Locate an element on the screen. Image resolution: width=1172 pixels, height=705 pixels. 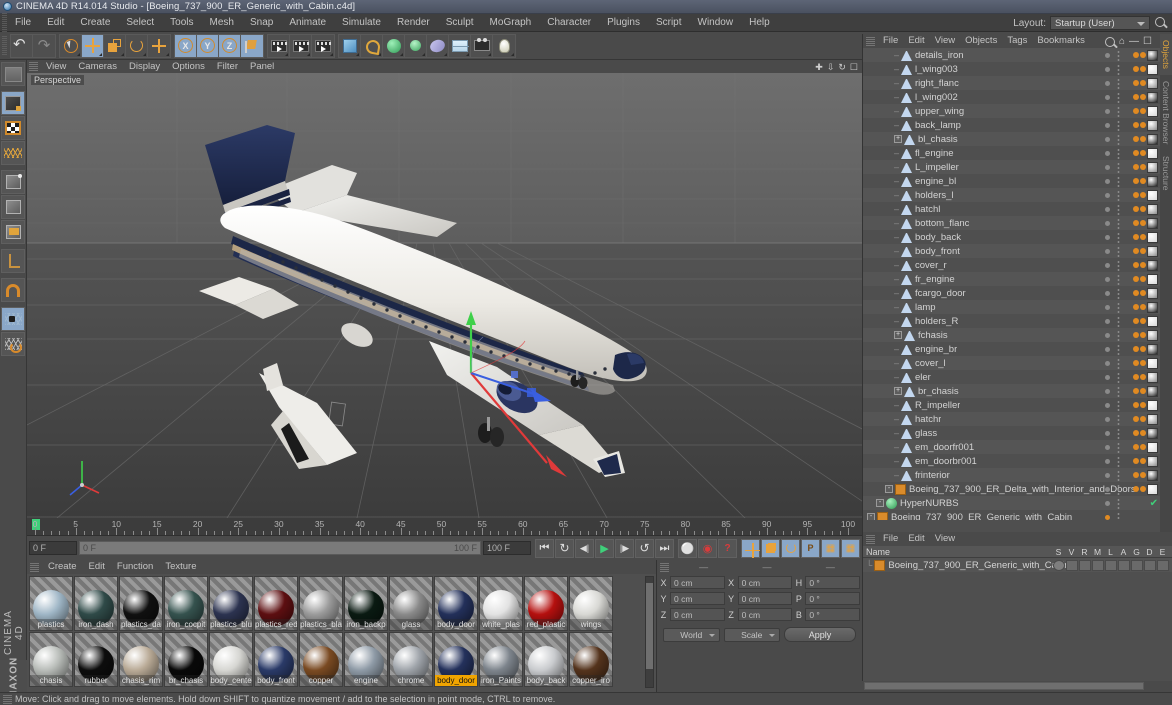
object-tree-row: – right_flanc is located at coordinates (1017, 83).